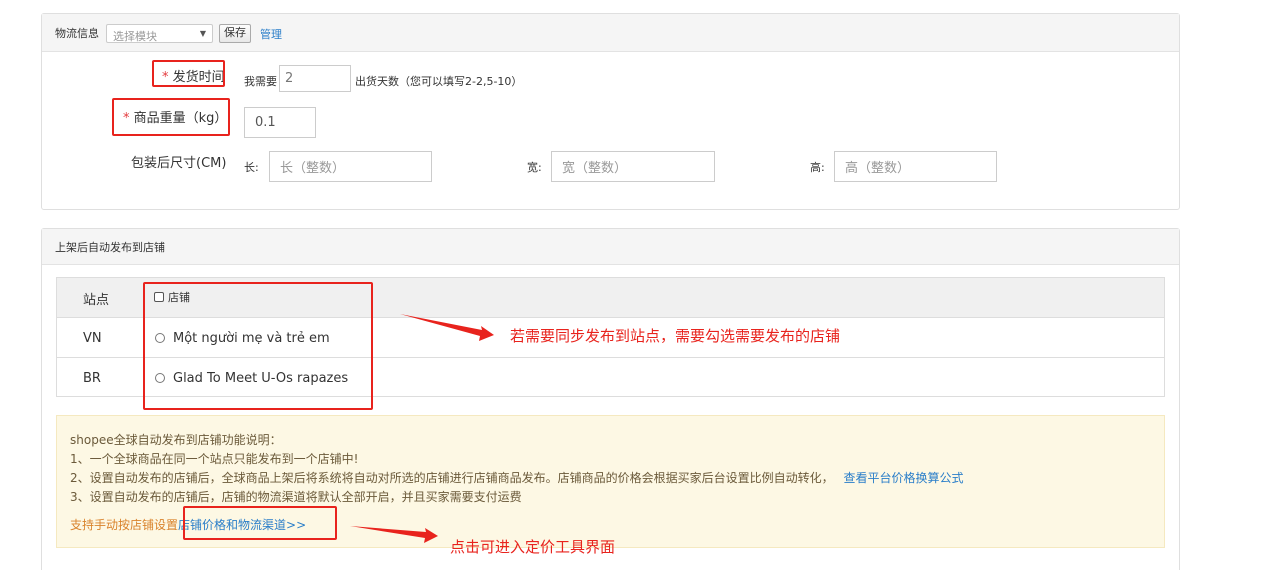 This screenshot has width=1277, height=570. Describe the element at coordinates (533, 547) in the screenshot. I see `pricing-annotation-text: 点击可进入定价工具界面` at that location.